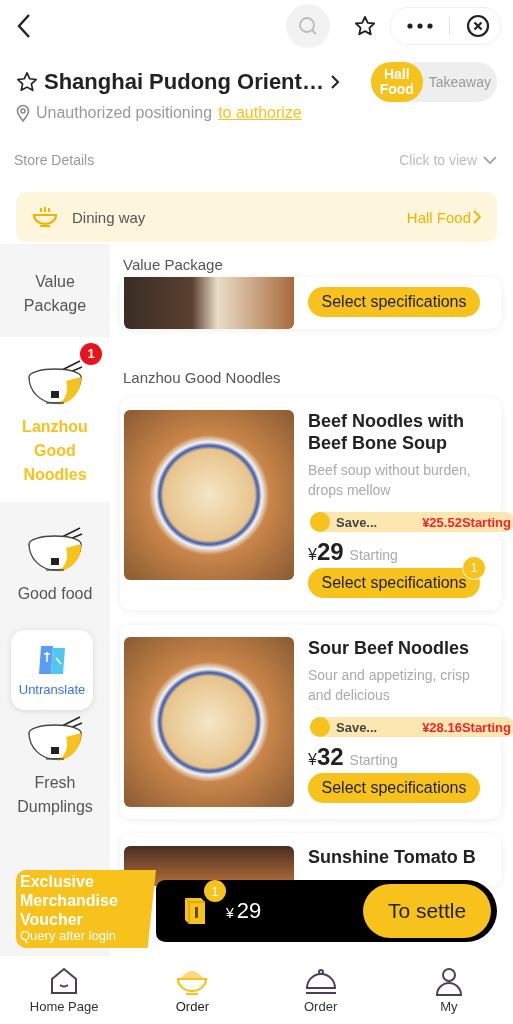  What do you see at coordinates (24, 26) in the screenshot?
I see `back-icon` at bounding box center [24, 26].